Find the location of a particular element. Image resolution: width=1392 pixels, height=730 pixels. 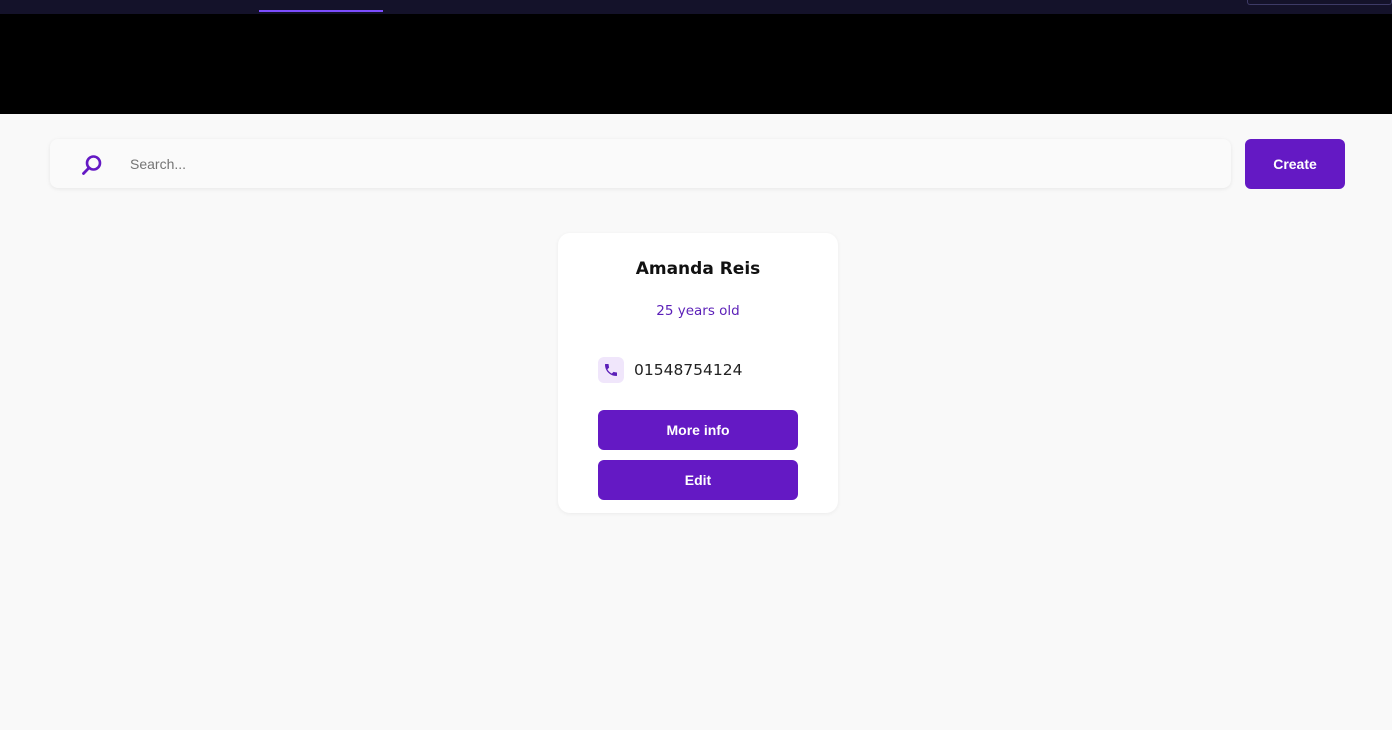

more-info-button: More info is located at coordinates (698, 430).